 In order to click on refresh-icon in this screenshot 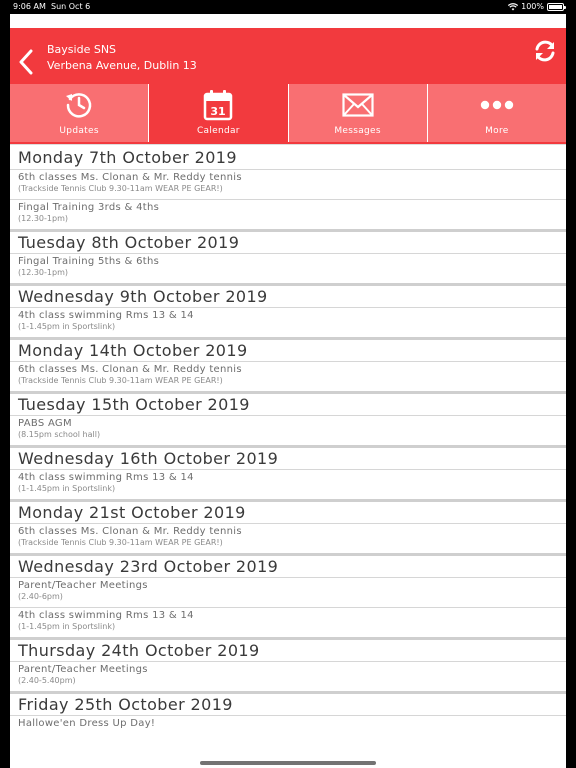, I will do `click(545, 51)`.